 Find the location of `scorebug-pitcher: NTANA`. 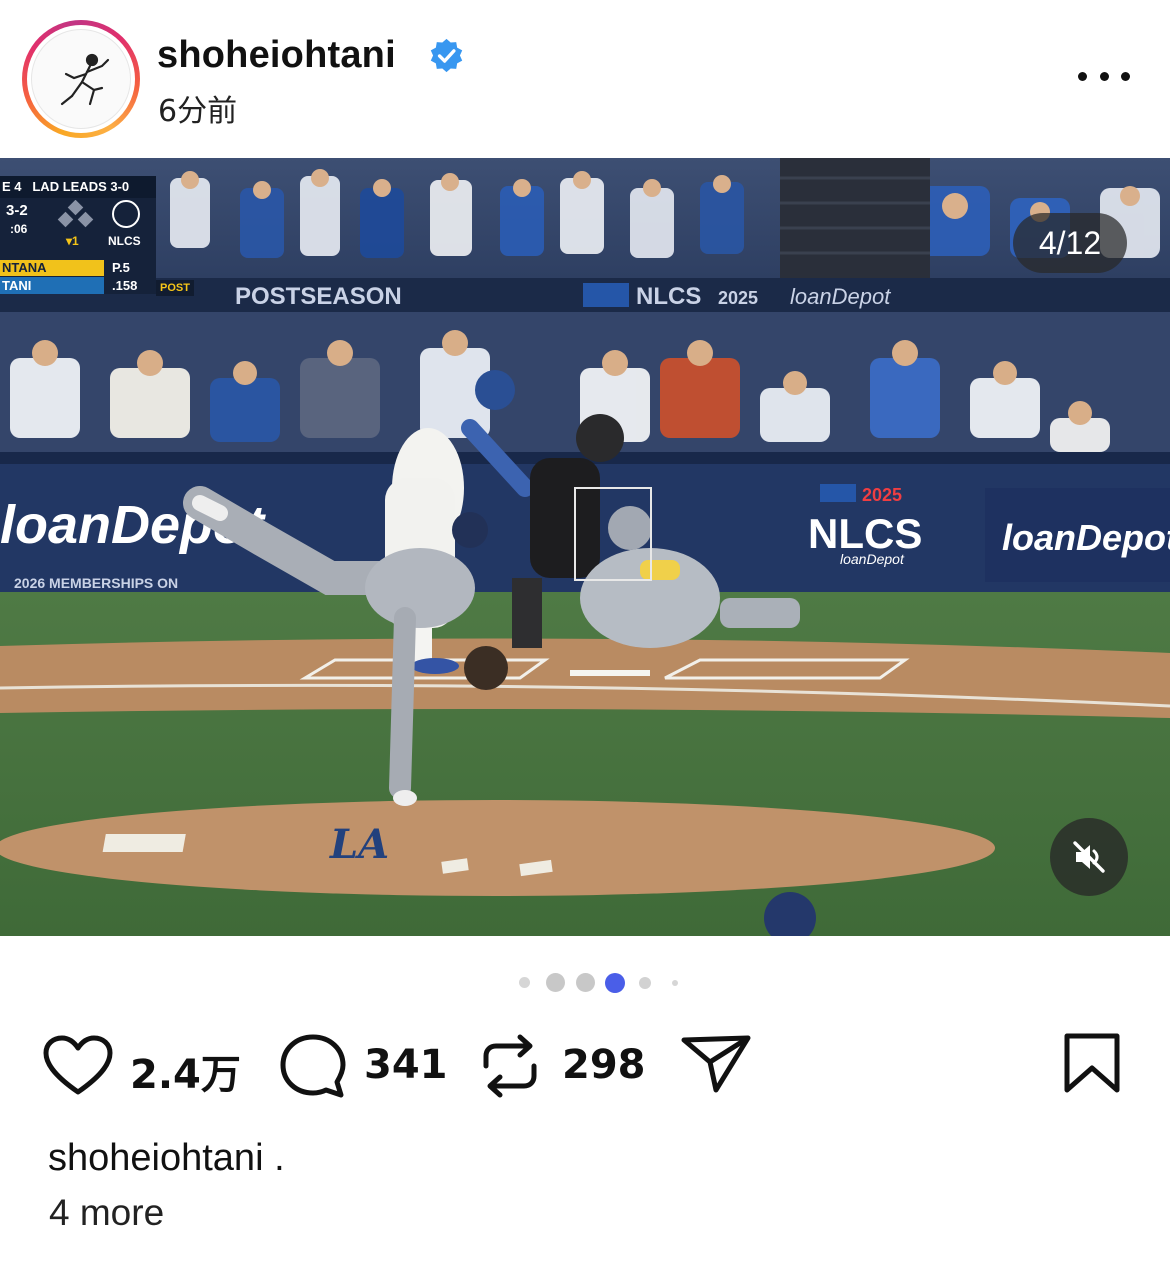

scorebug-pitcher: NTANA is located at coordinates (52, 268).